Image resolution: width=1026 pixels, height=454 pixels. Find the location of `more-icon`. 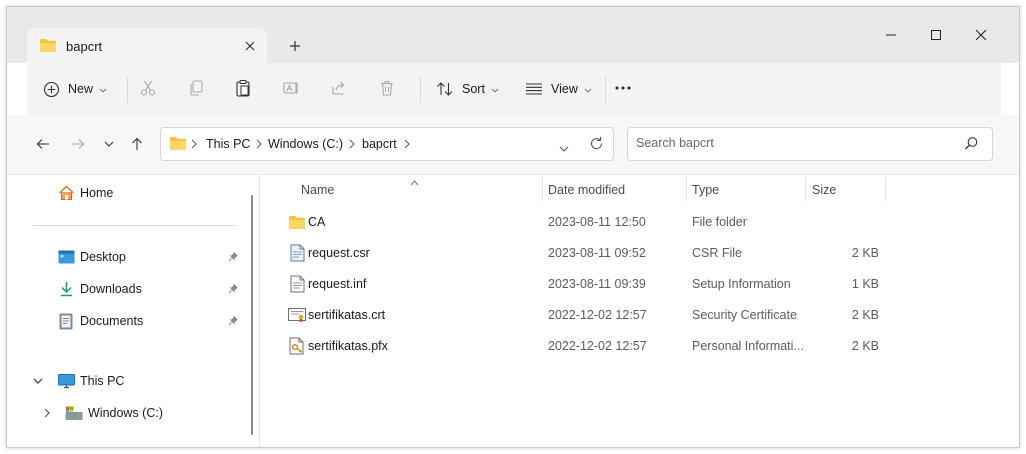

more-icon is located at coordinates (623, 88).